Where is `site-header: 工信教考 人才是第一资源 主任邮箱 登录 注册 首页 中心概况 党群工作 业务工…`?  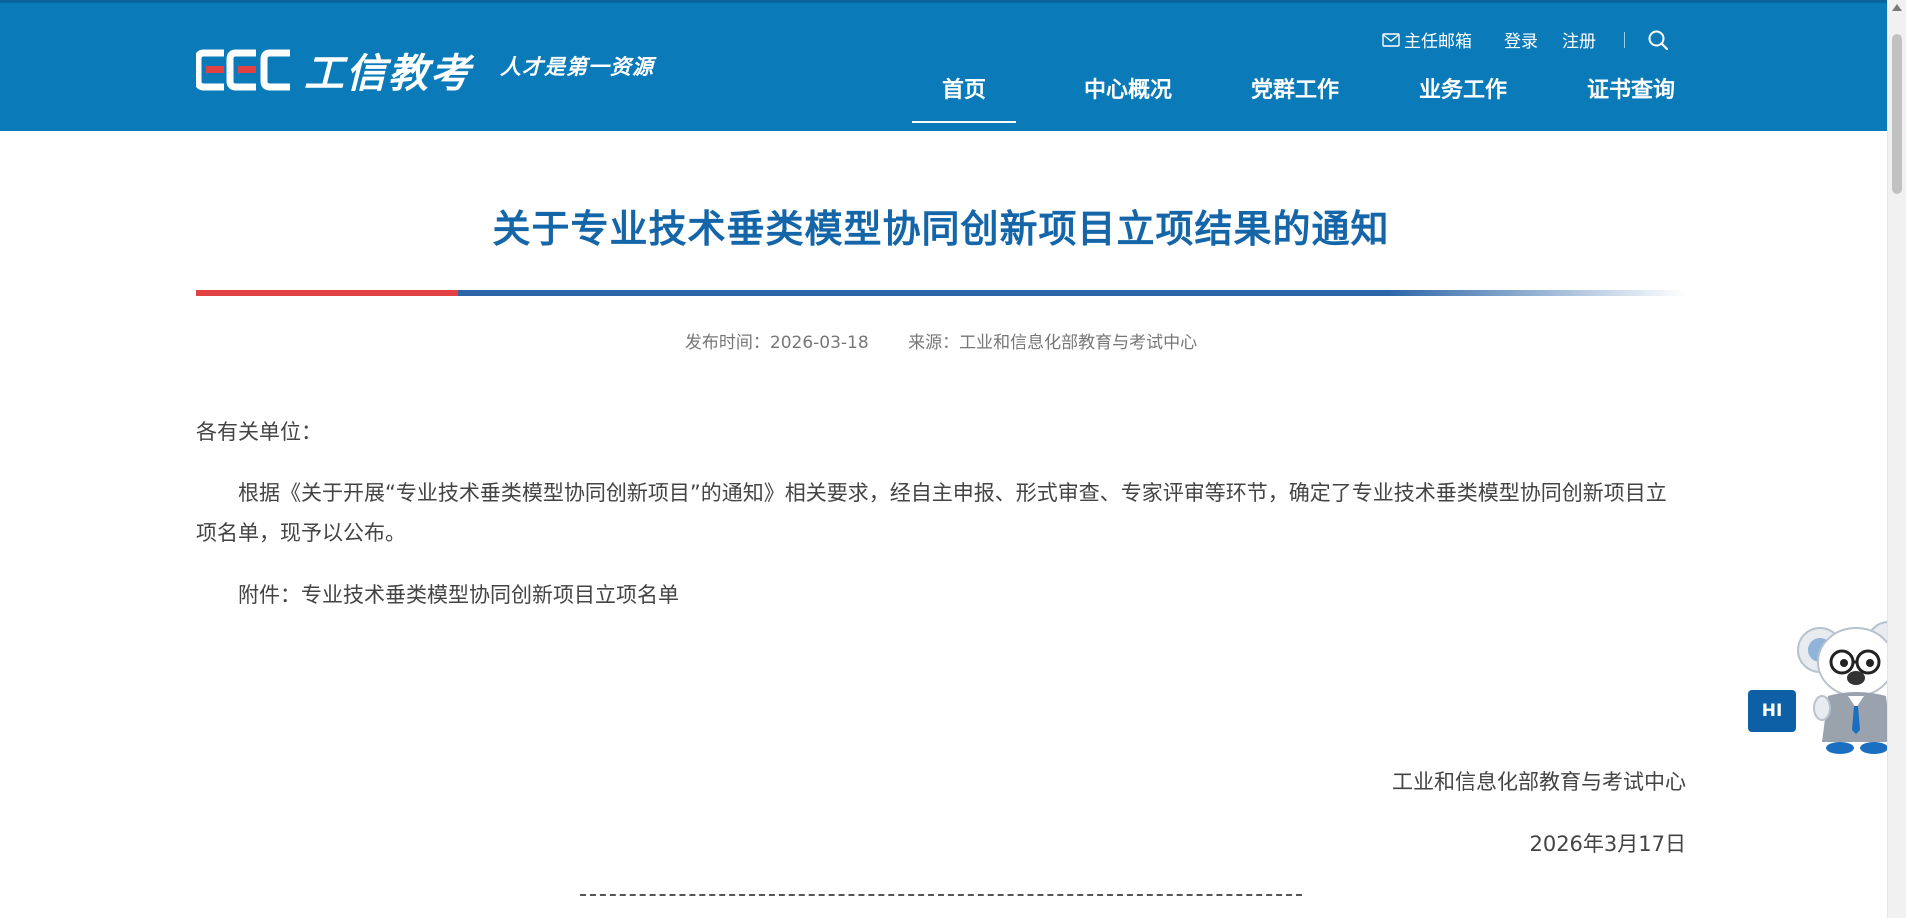 site-header: 工信教考 人才是第一资源 主任邮箱 登录 注册 首页 中心概况 党群工作 业务工… is located at coordinates (943, 65).